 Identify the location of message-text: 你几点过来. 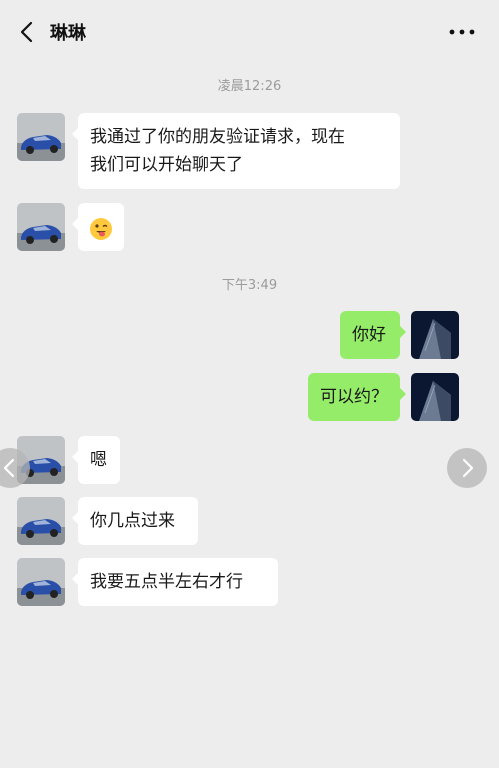
(132, 521).